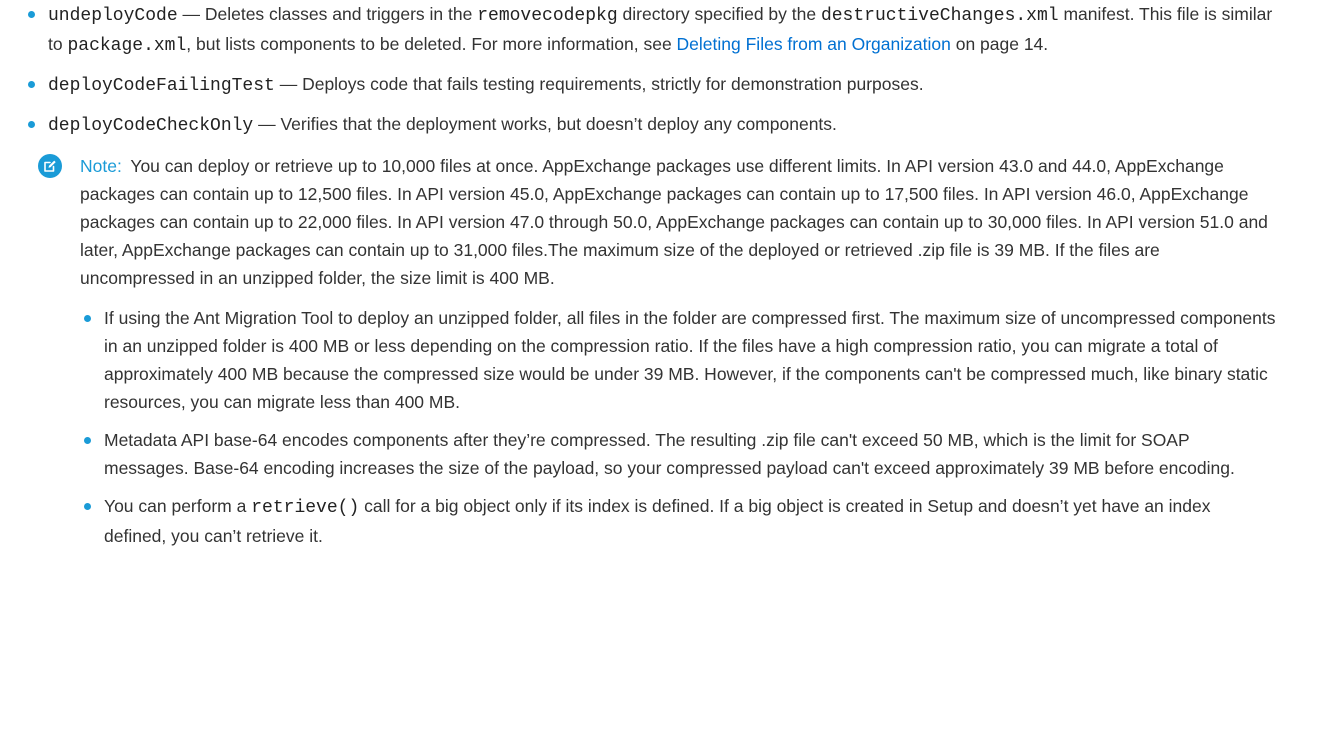 This screenshot has width=1317, height=756. What do you see at coordinates (50, 166) in the screenshot?
I see `edit-pencil-icon` at bounding box center [50, 166].